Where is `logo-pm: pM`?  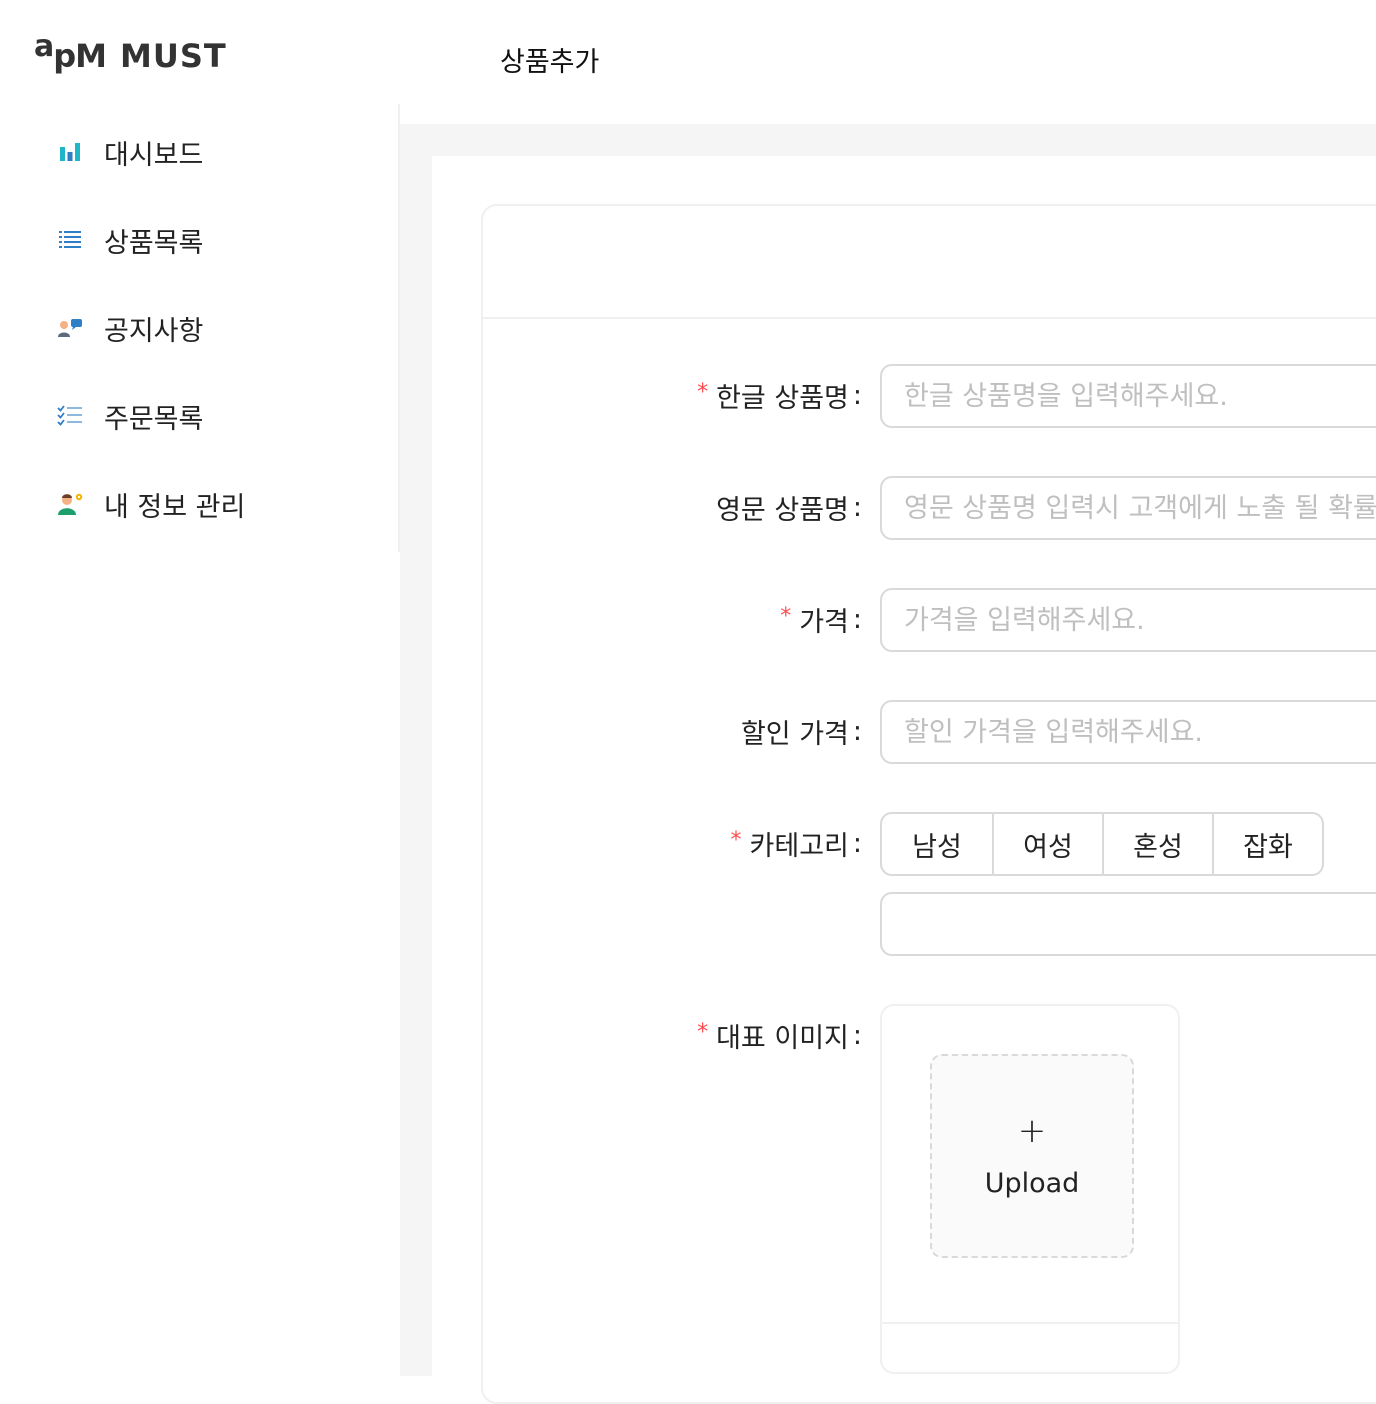
logo-pm: pM is located at coordinates (80, 56).